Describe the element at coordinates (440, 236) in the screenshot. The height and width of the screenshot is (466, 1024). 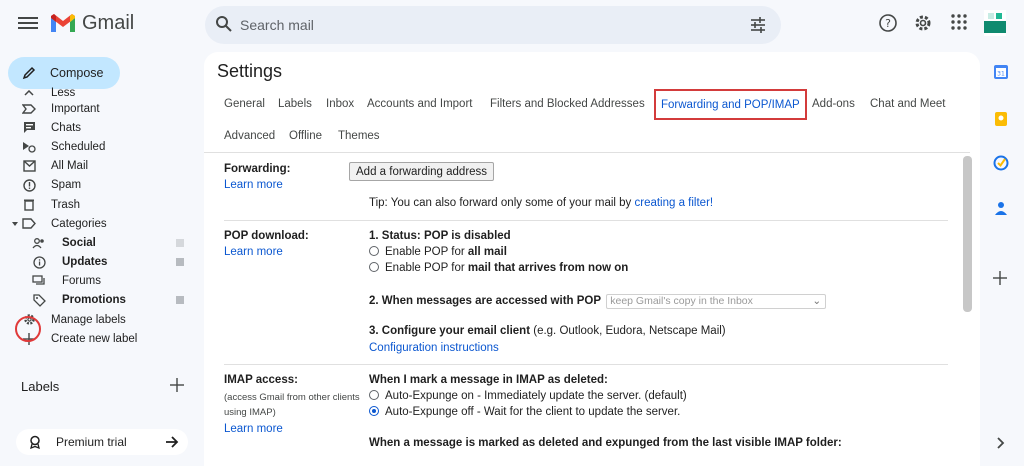
I see `pop-status: 1. Status: POP is disabled` at that location.